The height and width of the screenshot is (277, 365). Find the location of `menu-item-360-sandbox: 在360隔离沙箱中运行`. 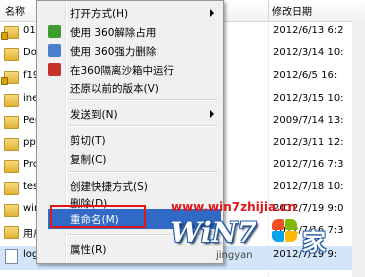

menu-item-360-sandbox: 在360隔离沙箱中运行 is located at coordinates (130, 70).